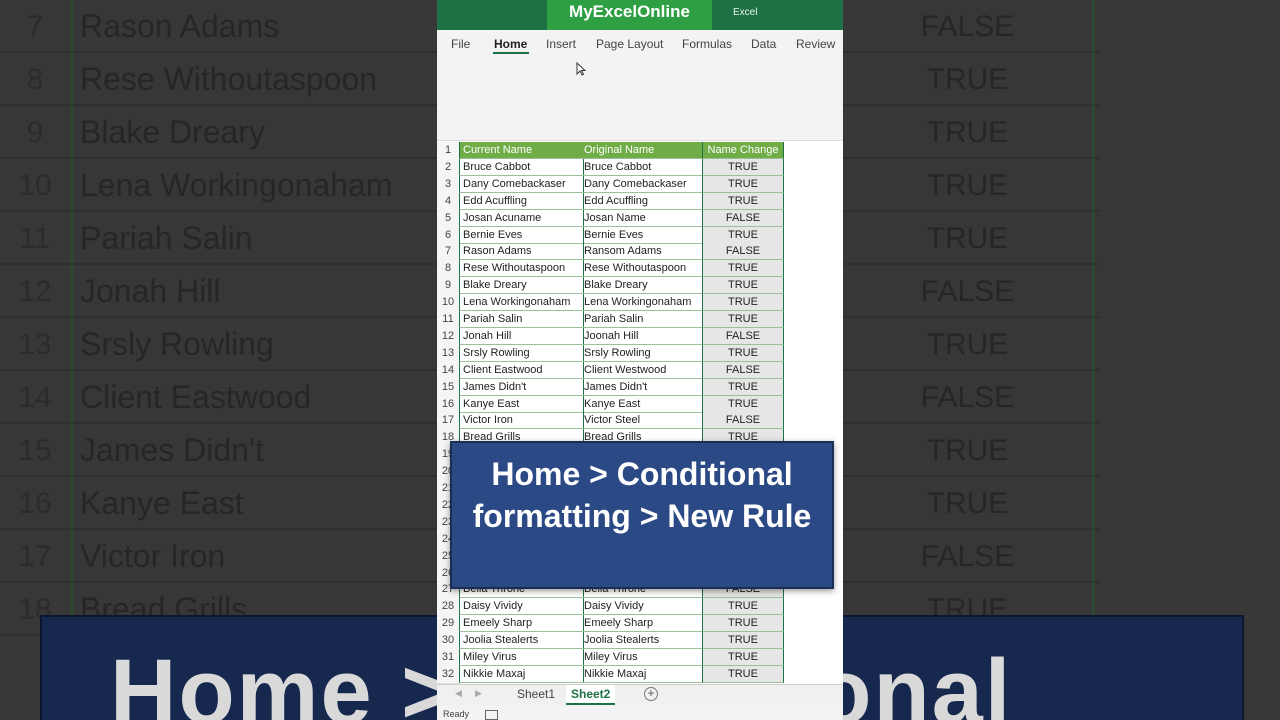  Describe the element at coordinates (642, 218) in the screenshot. I see `cell-original-name: Josan Name` at that location.